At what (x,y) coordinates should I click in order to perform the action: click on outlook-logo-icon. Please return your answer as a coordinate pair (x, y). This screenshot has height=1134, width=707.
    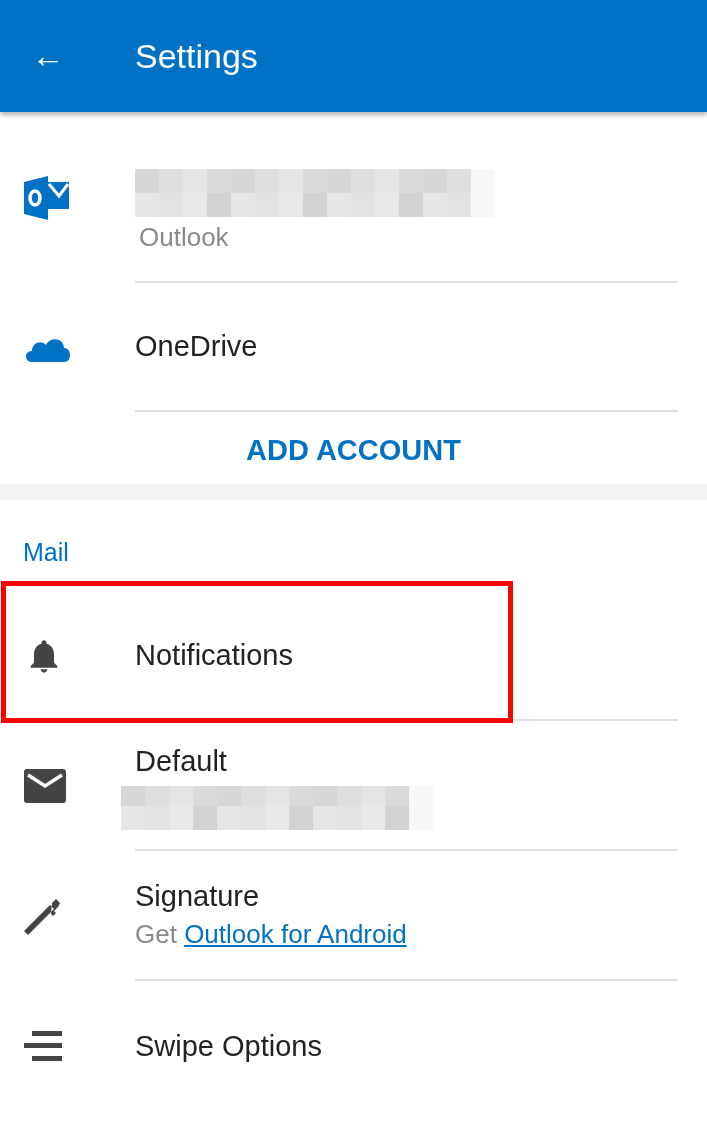
    Looking at the image, I should click on (47, 197).